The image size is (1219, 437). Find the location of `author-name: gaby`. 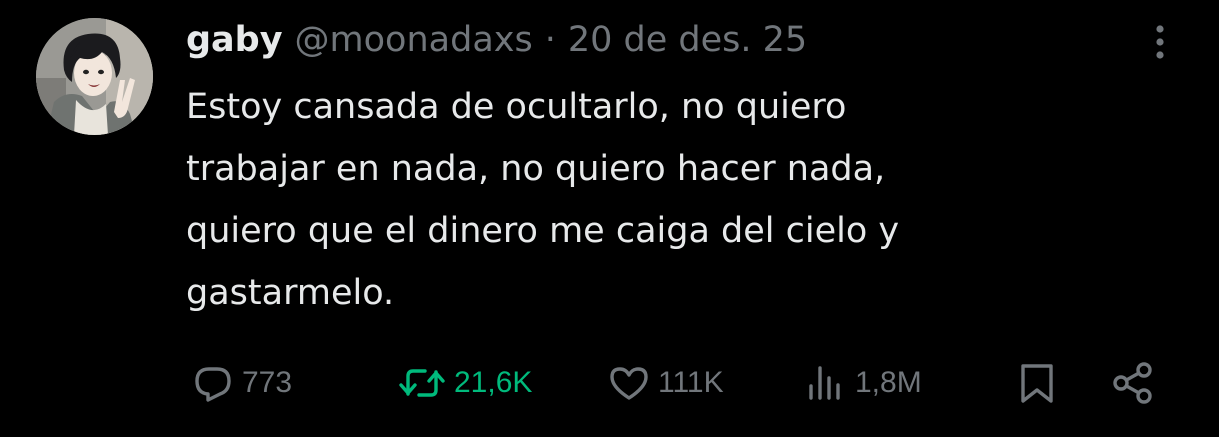

author-name: gaby is located at coordinates (234, 40).